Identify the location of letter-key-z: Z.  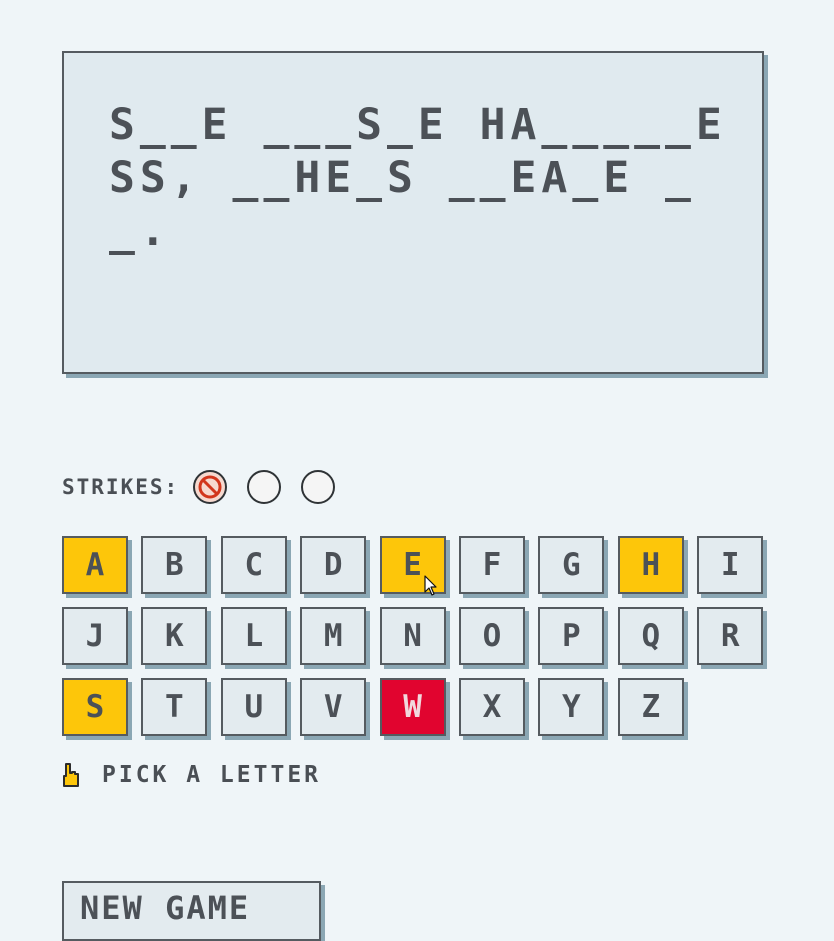
(650, 707).